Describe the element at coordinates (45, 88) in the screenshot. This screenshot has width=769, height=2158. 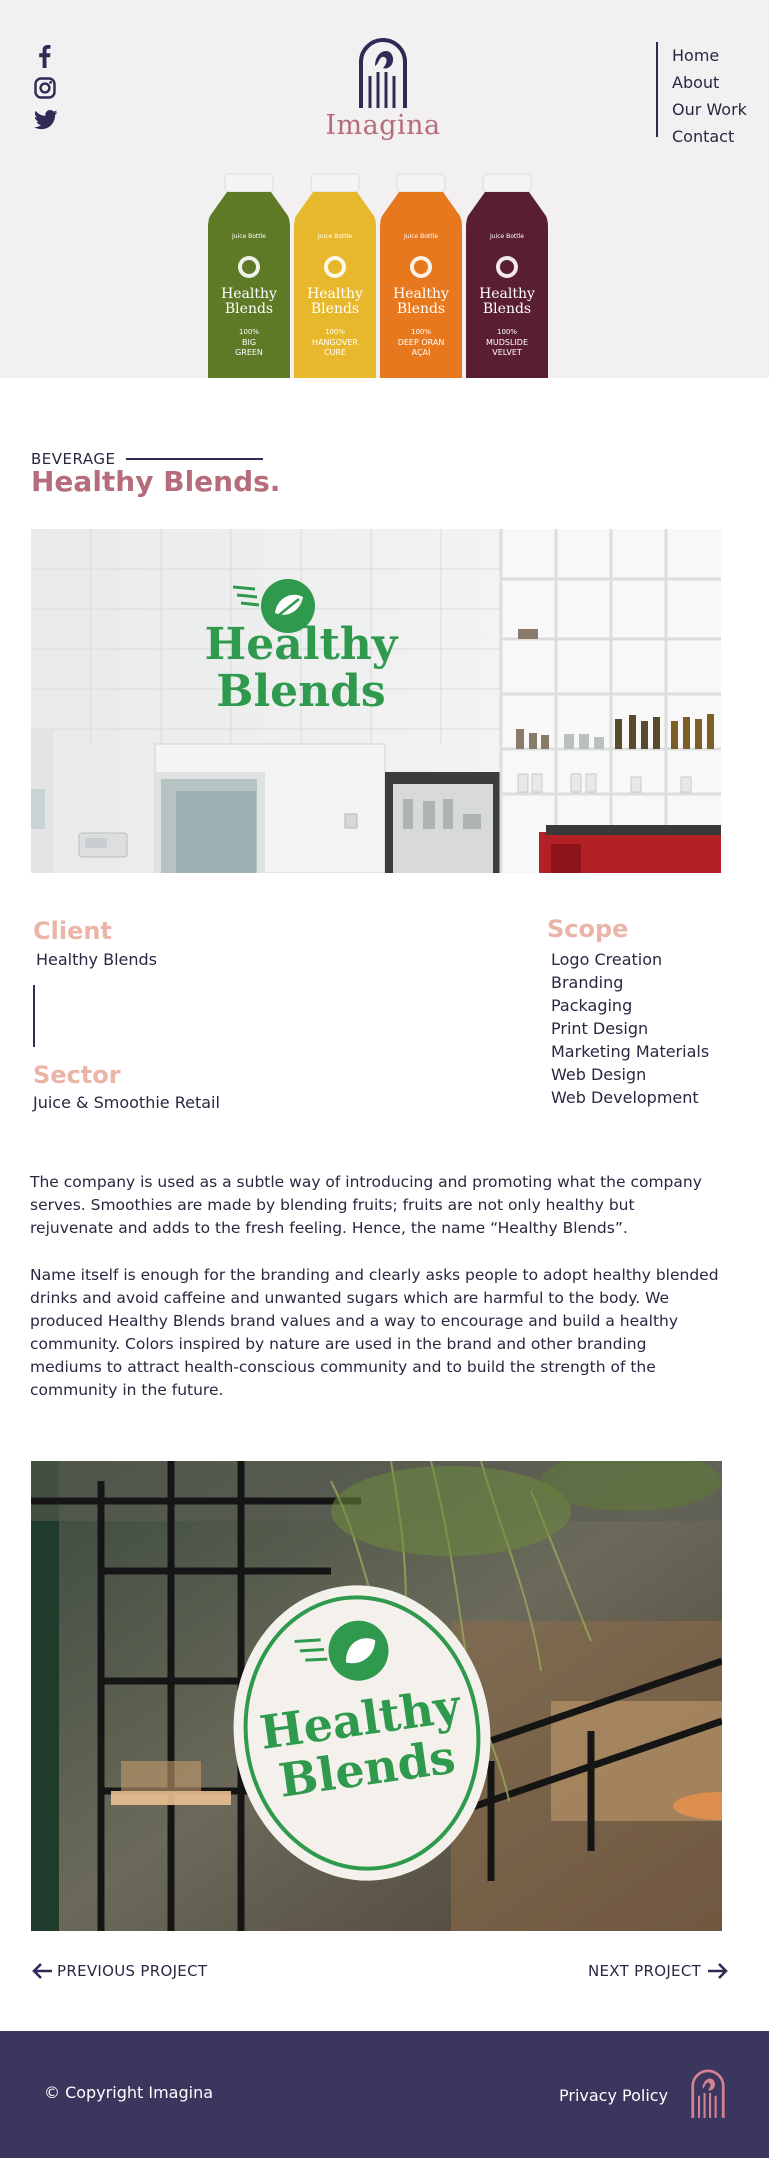
I see `instagram-icon` at that location.